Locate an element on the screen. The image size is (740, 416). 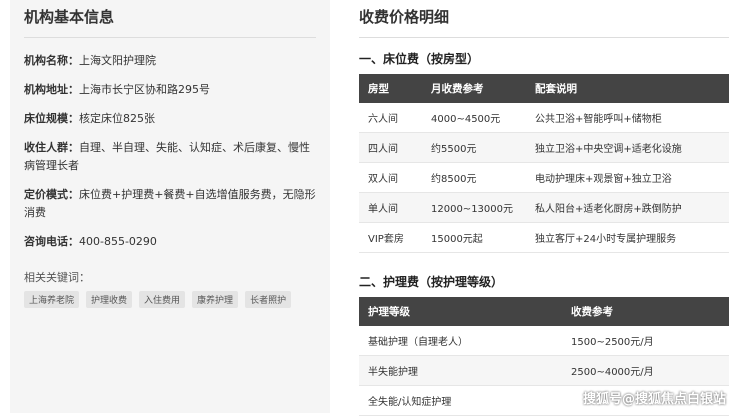
basic-info-title: 机构基本信息 is located at coordinates (170, 22).